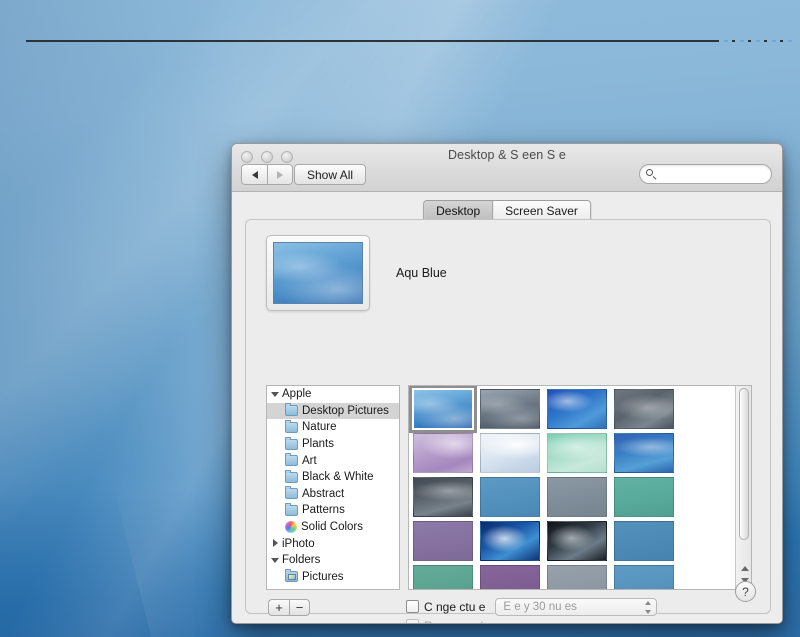 Image resolution: width=800 pixels, height=637 pixels. Describe the element at coordinates (338, 477) in the screenshot. I see `source-list-item-label: Black & White` at that location.